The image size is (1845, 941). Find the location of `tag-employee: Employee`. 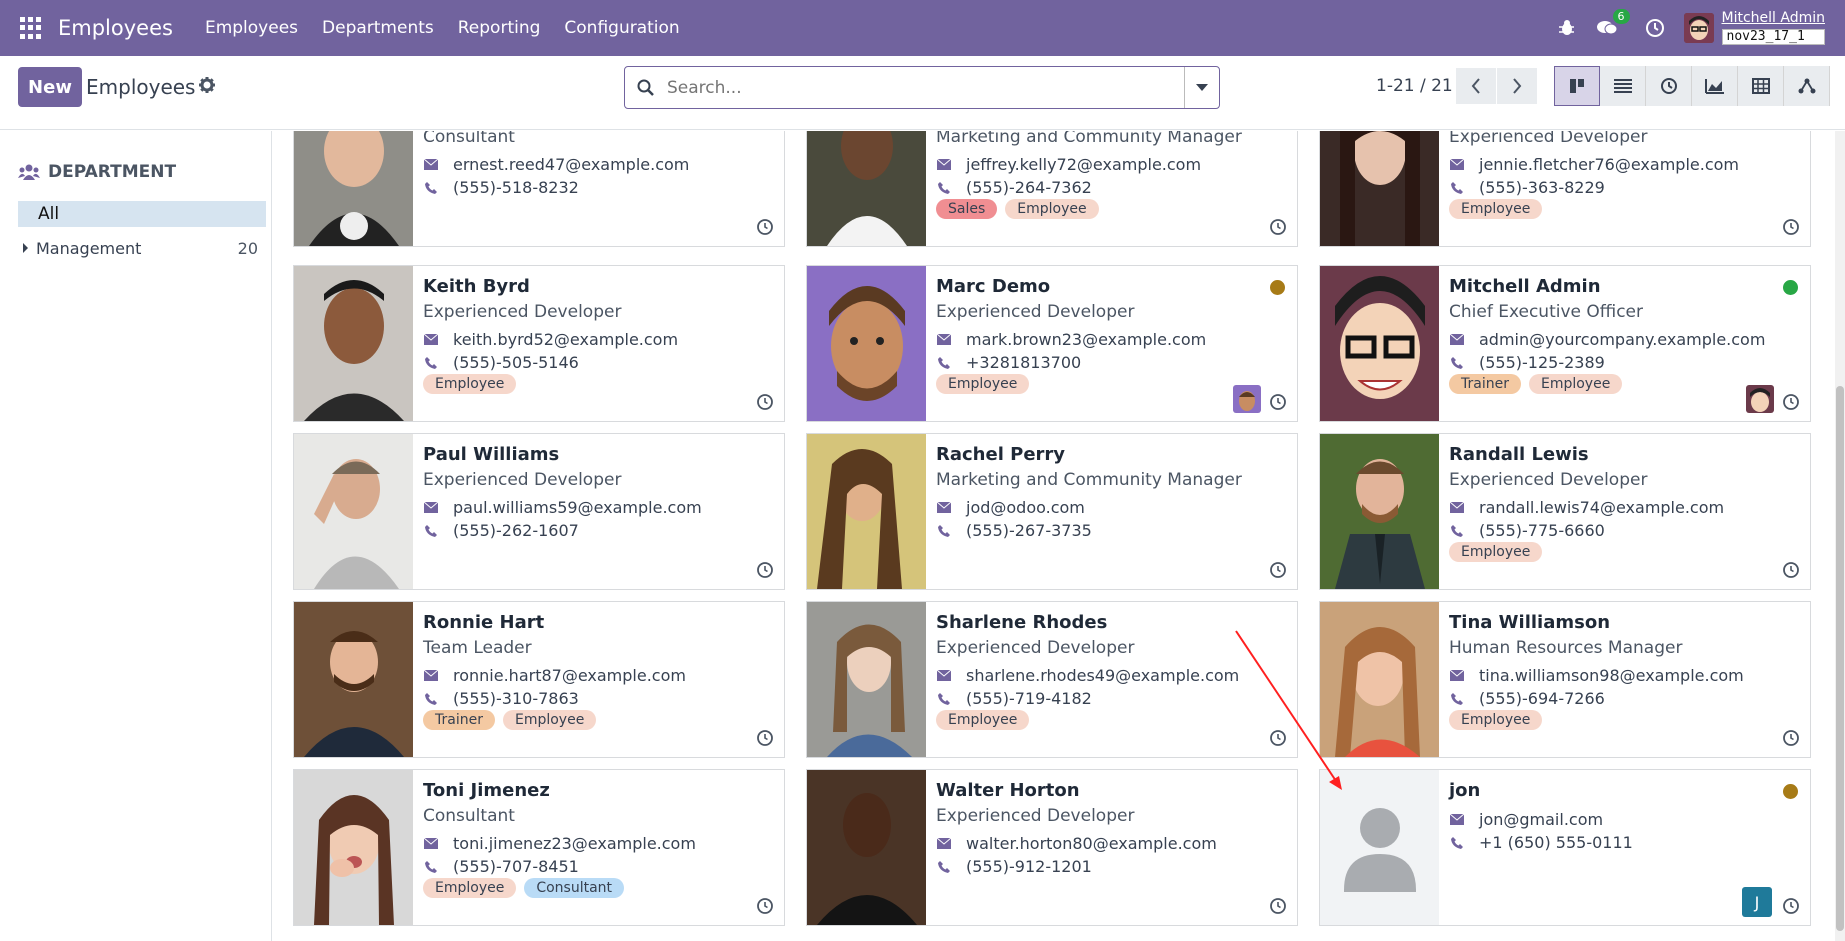

tag-employee: Employee is located at coordinates (1575, 384).